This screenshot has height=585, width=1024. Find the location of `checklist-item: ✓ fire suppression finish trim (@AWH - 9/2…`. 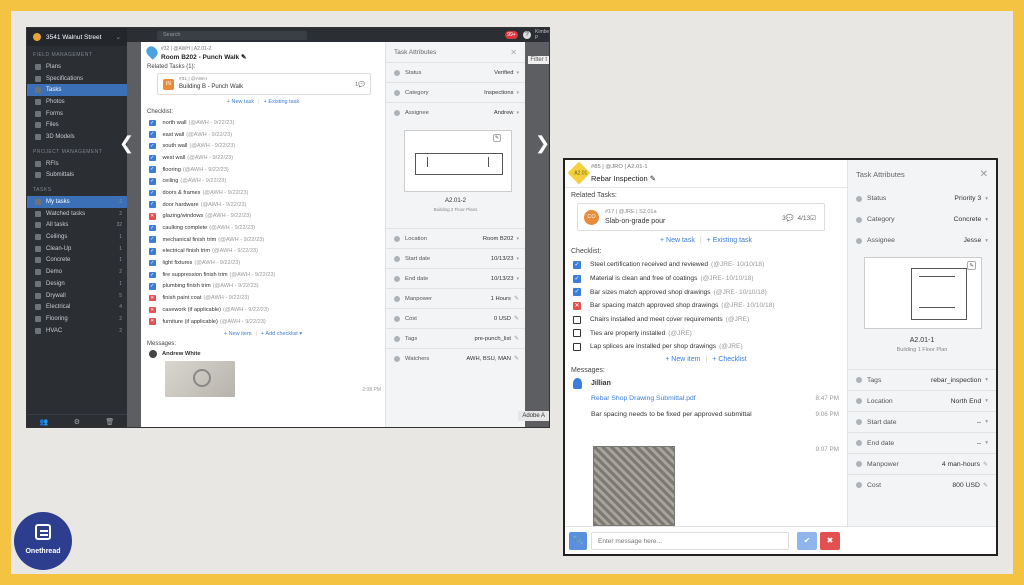

checklist-item: ✓ fire suppression finish trim (@AWH - 9/2… is located at coordinates (263, 275).